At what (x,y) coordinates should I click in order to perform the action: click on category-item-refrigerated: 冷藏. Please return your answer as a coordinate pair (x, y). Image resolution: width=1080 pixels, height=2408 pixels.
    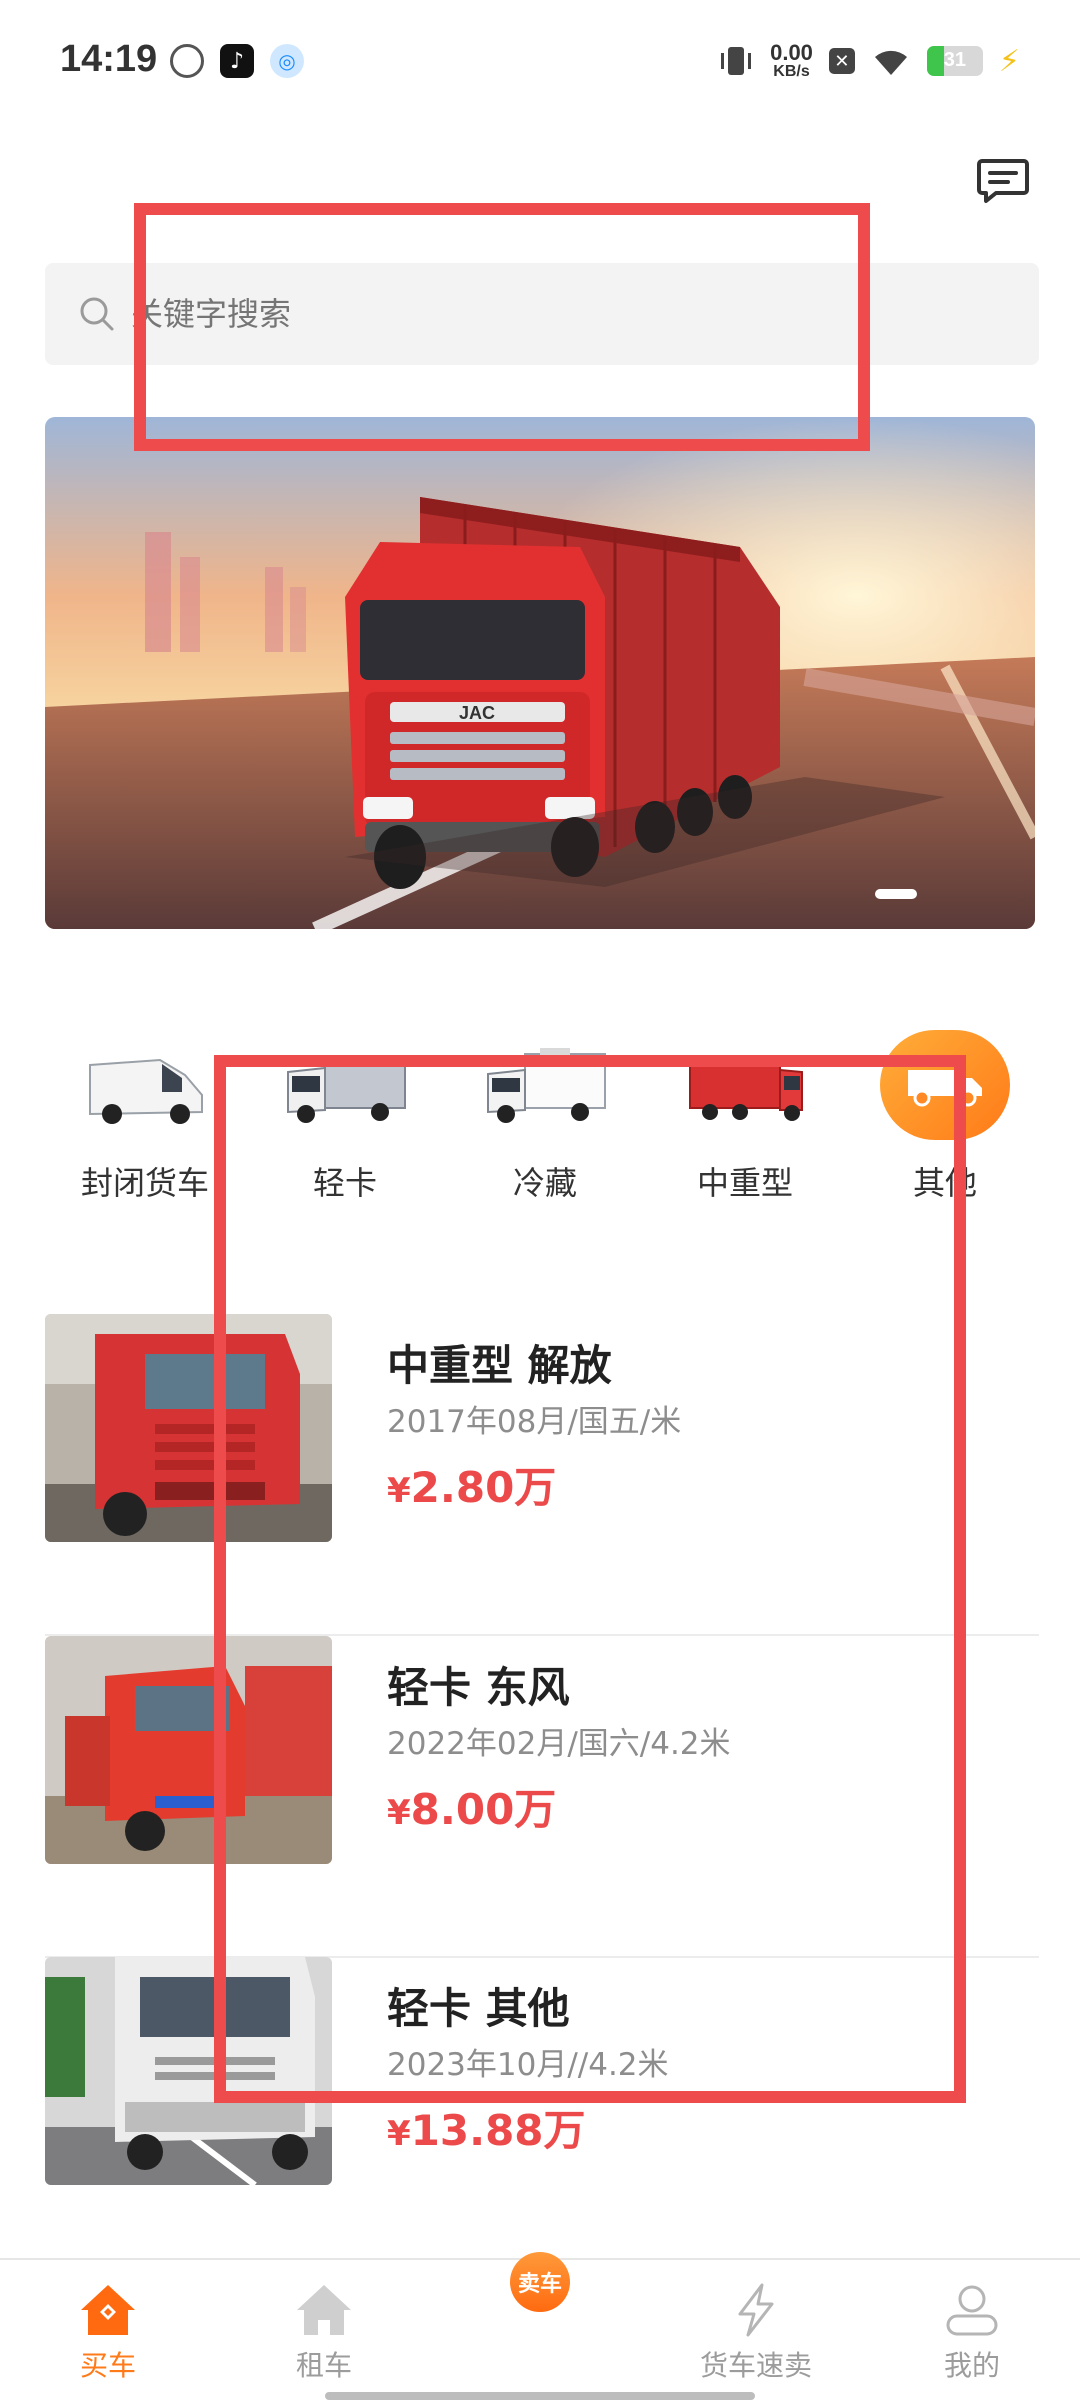
    Looking at the image, I should click on (545, 1117).